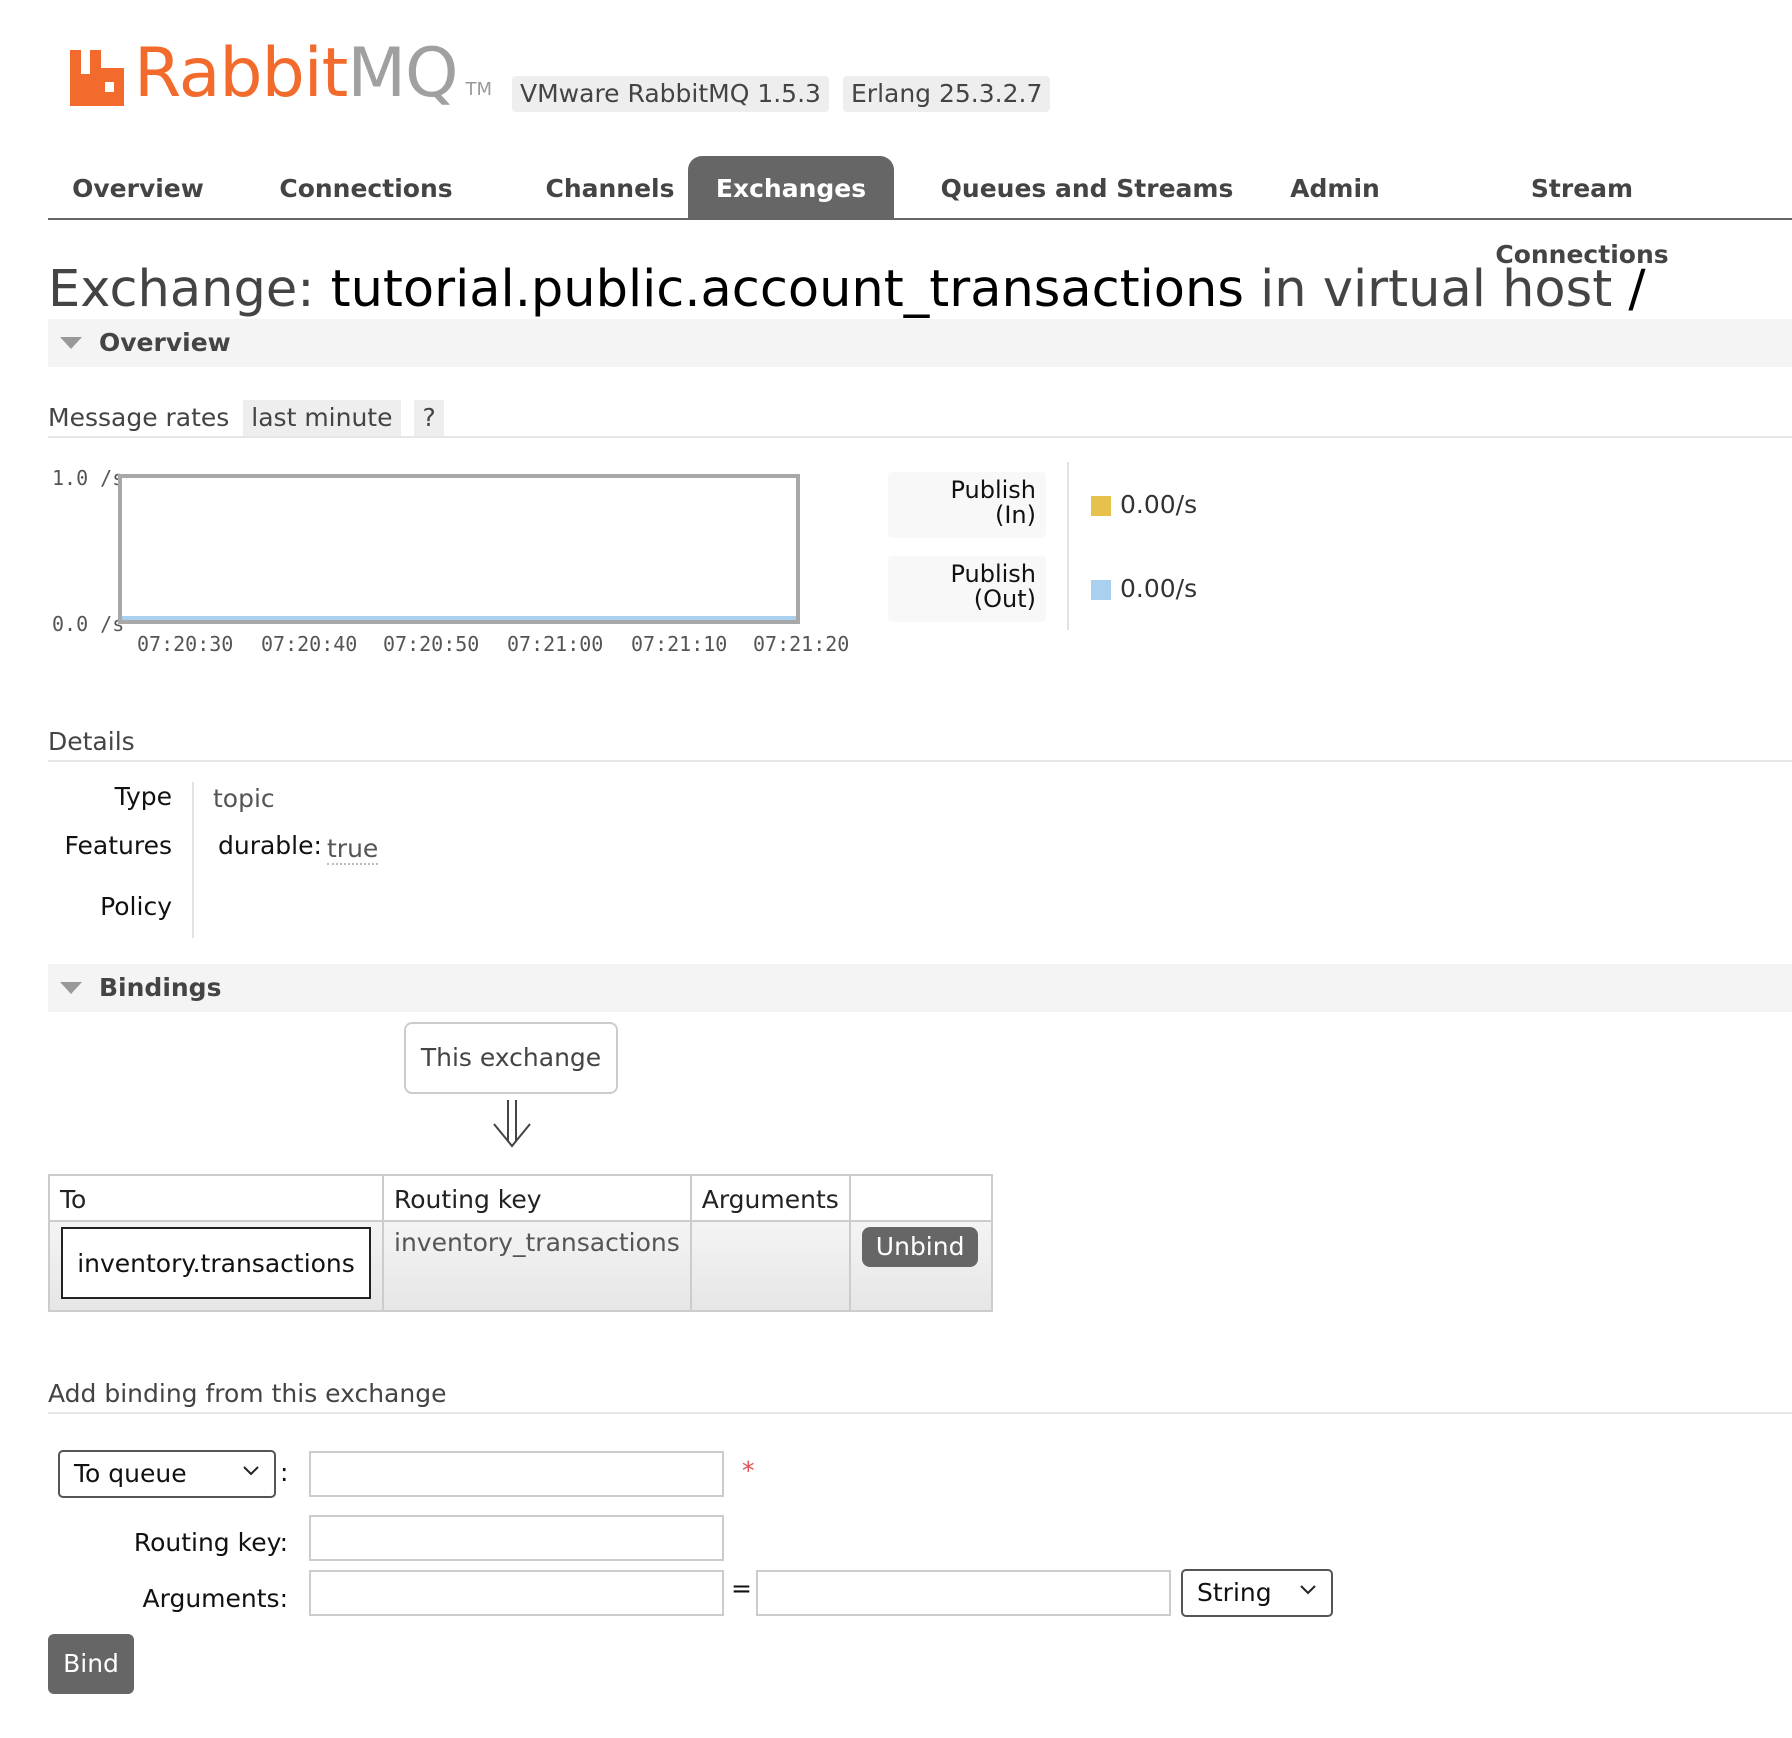  Describe the element at coordinates (1101, 506) in the screenshot. I see `publish-in-swatch` at that location.